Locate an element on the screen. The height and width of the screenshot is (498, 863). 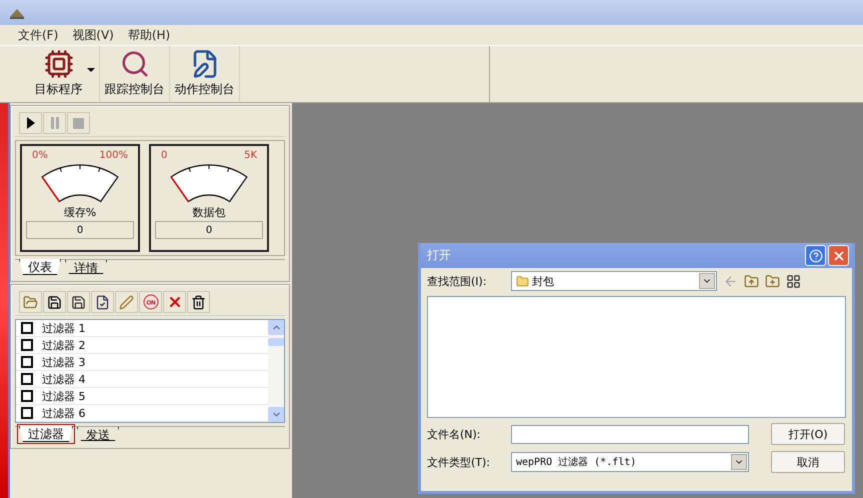
pen-icon is located at coordinates (126, 302).